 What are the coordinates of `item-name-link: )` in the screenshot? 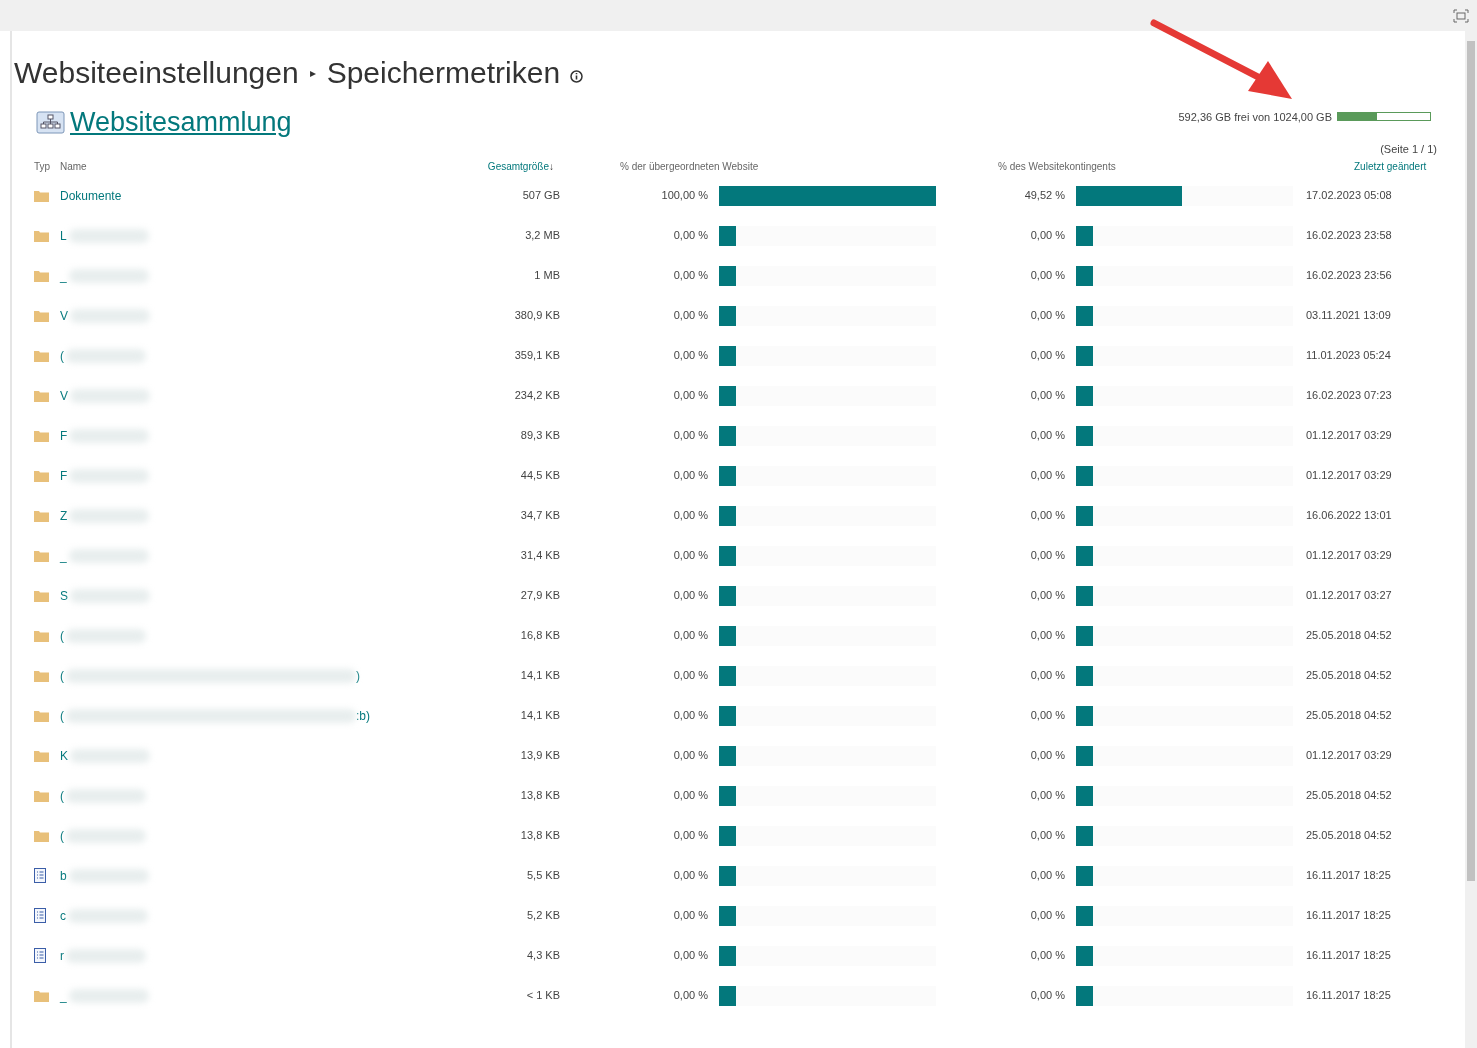 It's located at (358, 675).